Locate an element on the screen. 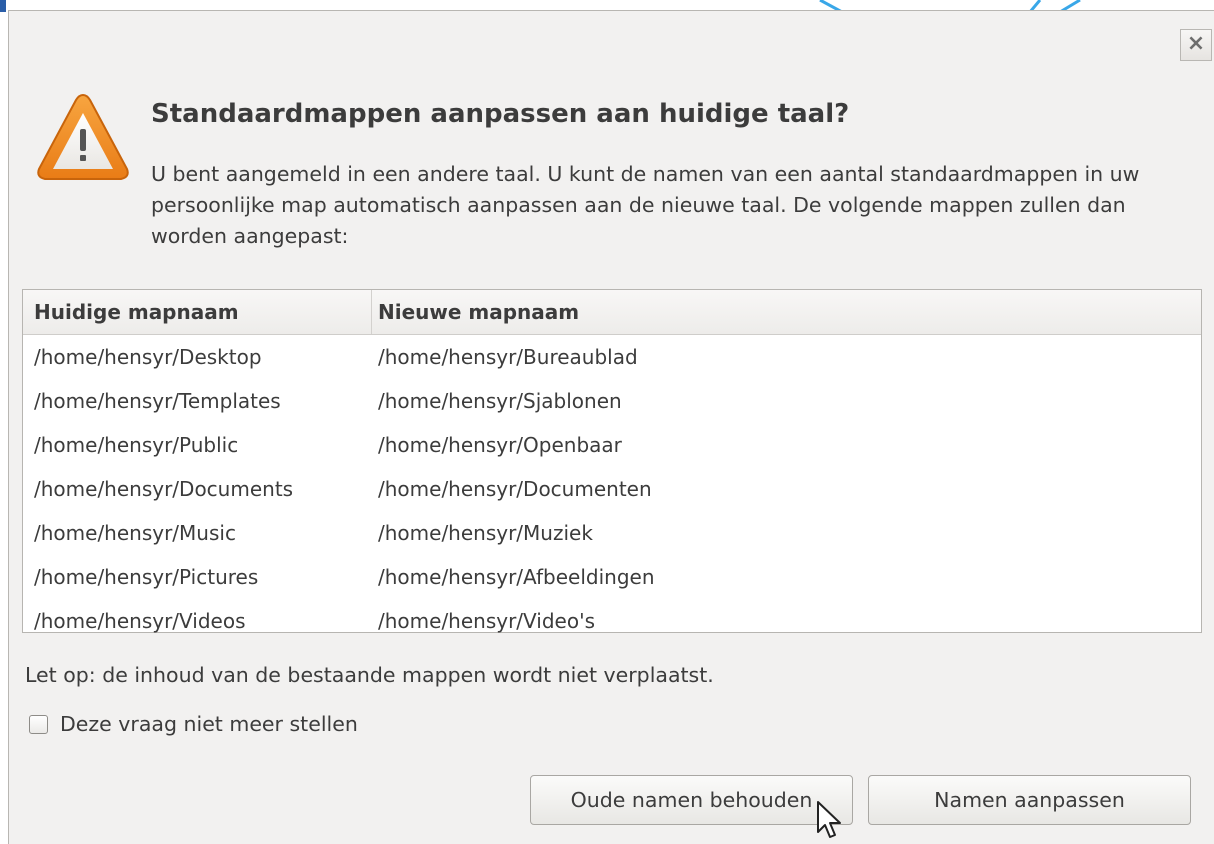 The height and width of the screenshot is (844, 1214). table-row: /home/hensyr/Music /home/hensyr/Muziek is located at coordinates (612, 533).